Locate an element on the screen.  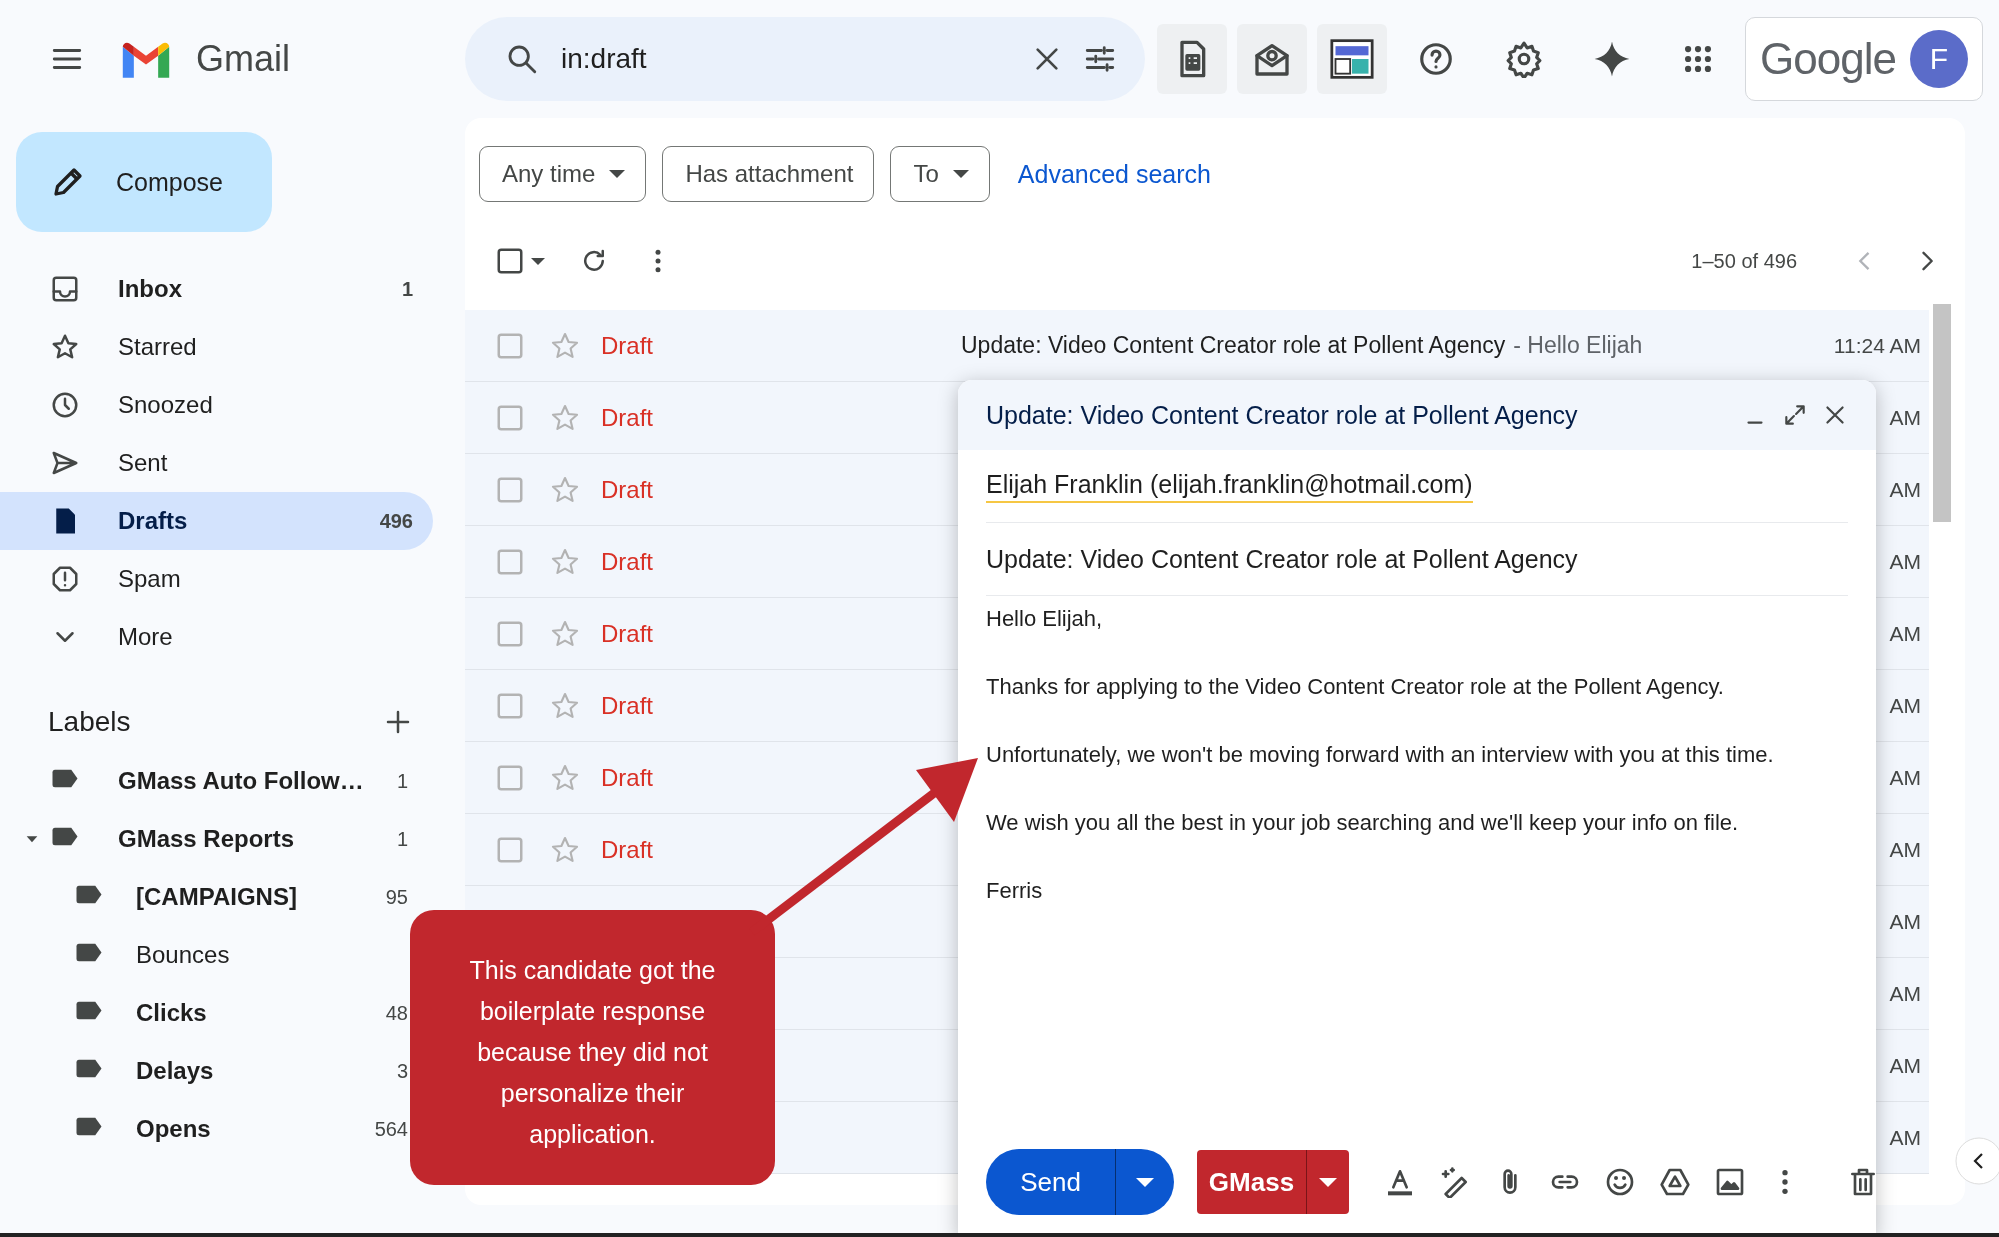
image-icon is located at coordinates (1730, 1182).